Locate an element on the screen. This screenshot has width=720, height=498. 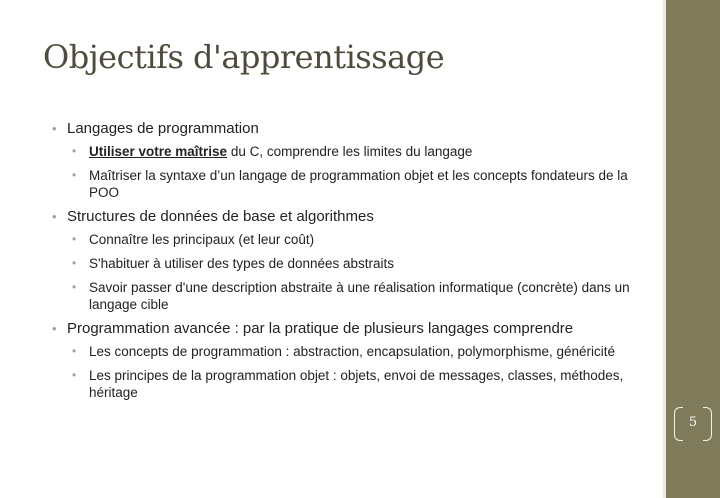
page-number: 5 is located at coordinates (693, 422).